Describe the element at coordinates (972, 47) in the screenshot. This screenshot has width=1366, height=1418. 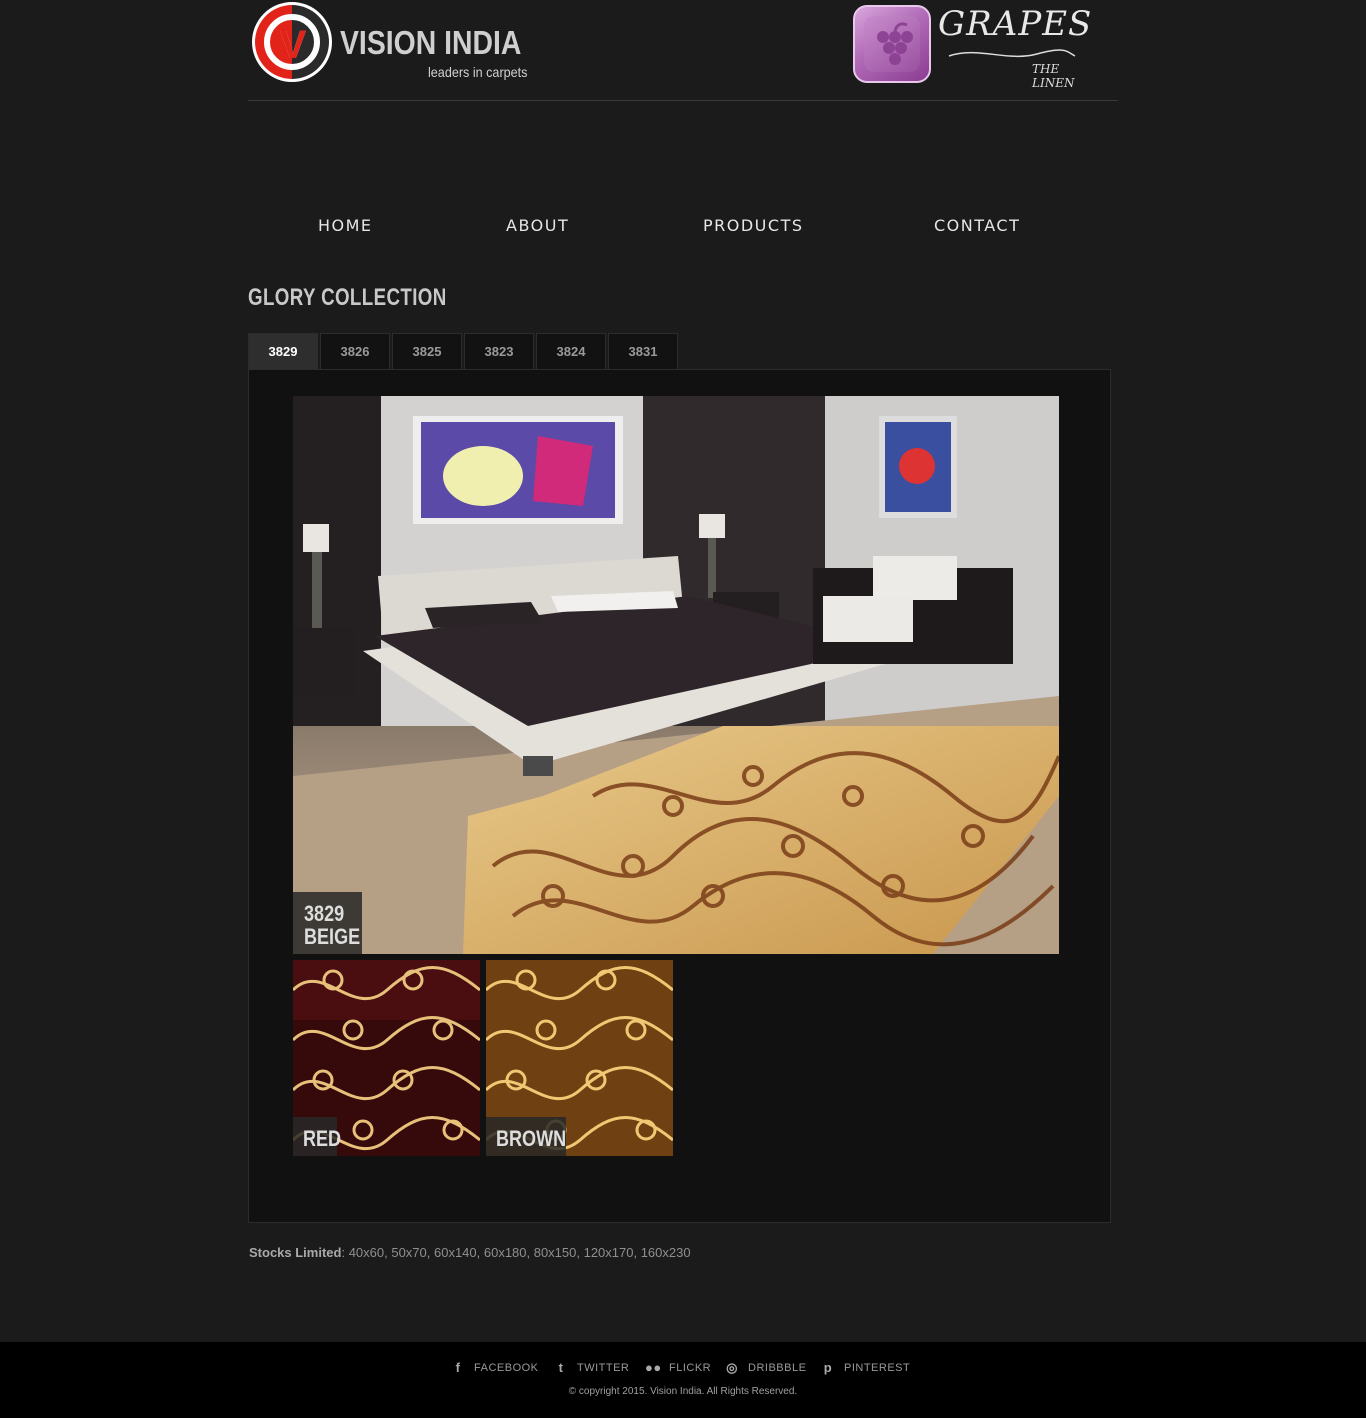
I see `grapes-logo: GRAPES THE LINEN` at that location.